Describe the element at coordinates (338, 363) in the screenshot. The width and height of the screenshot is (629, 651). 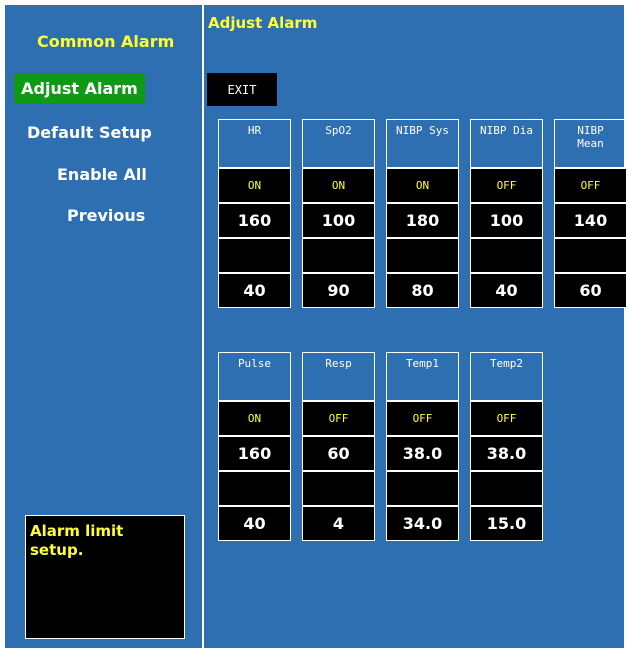
I see `param-name-text: Resp` at that location.